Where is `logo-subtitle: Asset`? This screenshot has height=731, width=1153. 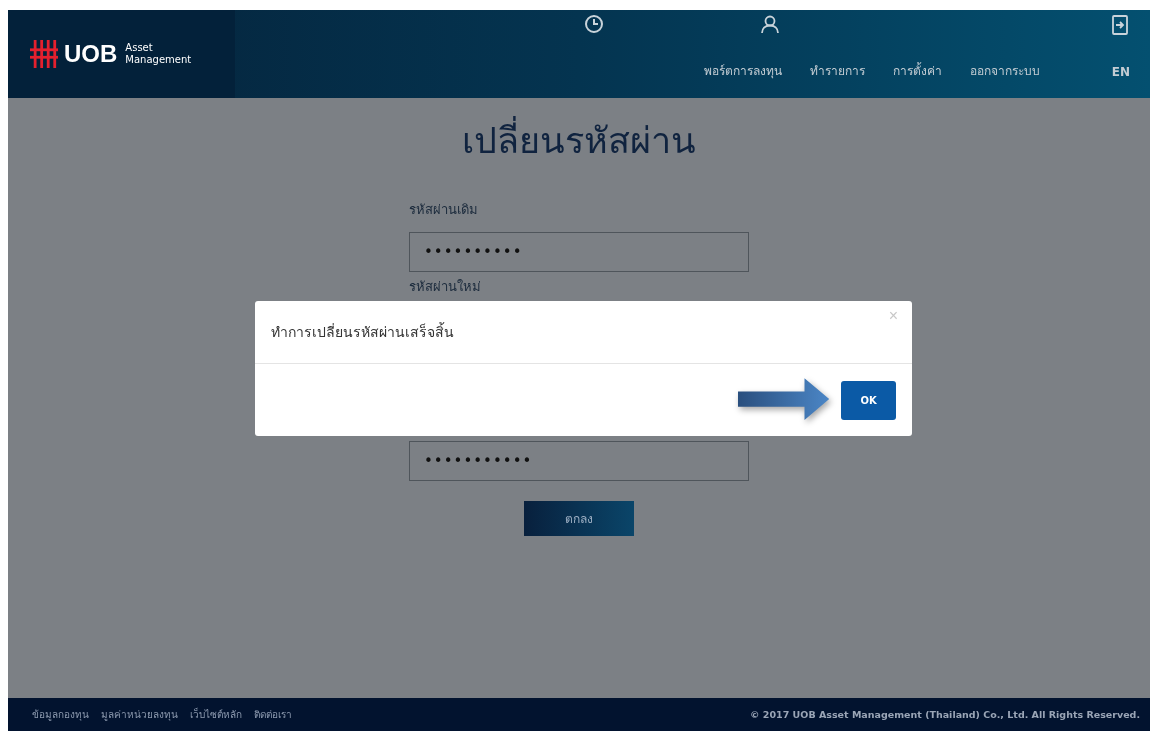
logo-subtitle: Asset is located at coordinates (139, 48).